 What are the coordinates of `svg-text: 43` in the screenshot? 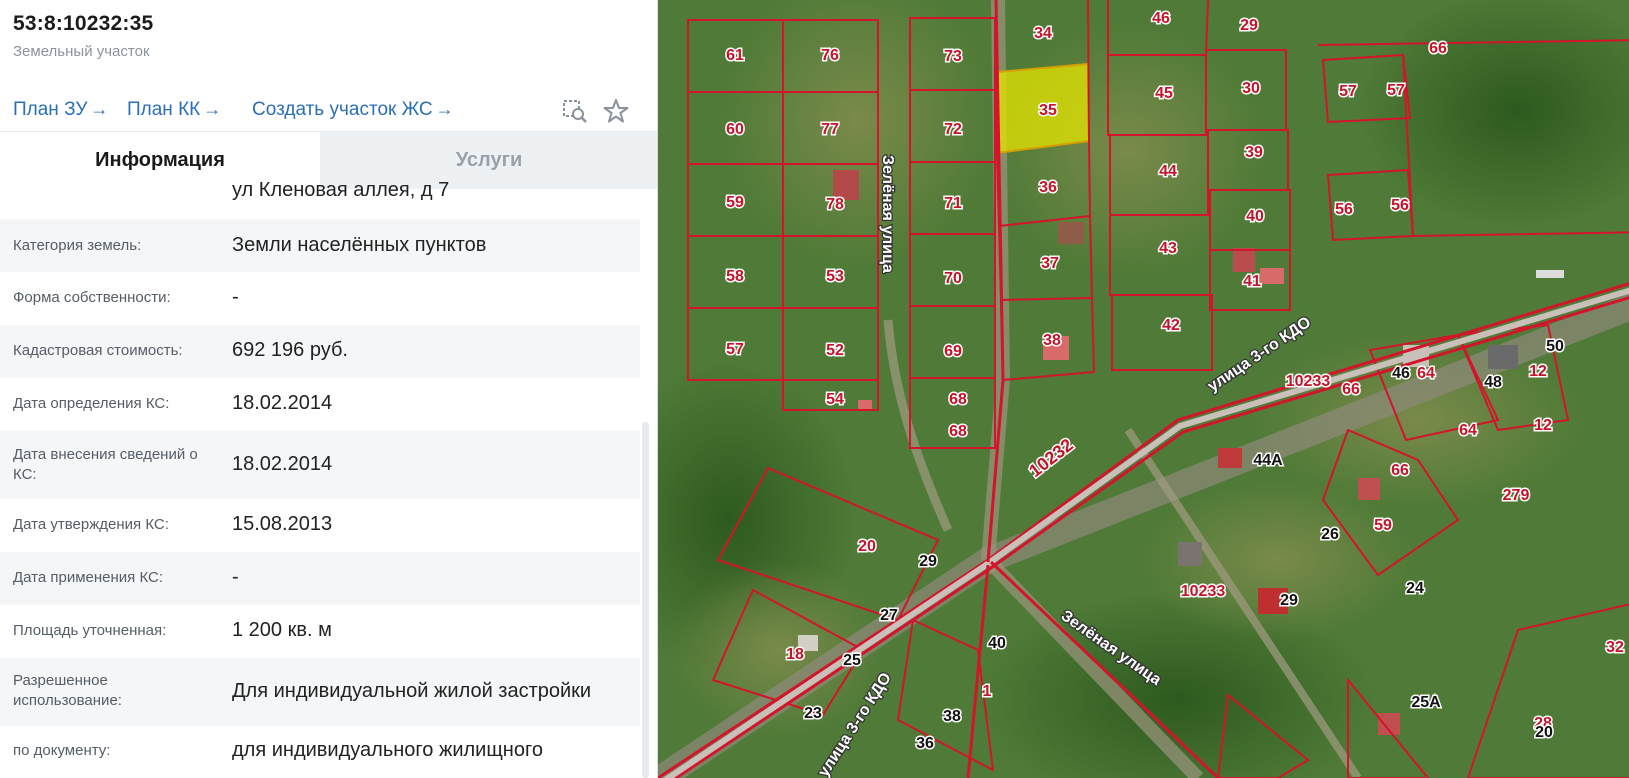 It's located at (1168, 248).